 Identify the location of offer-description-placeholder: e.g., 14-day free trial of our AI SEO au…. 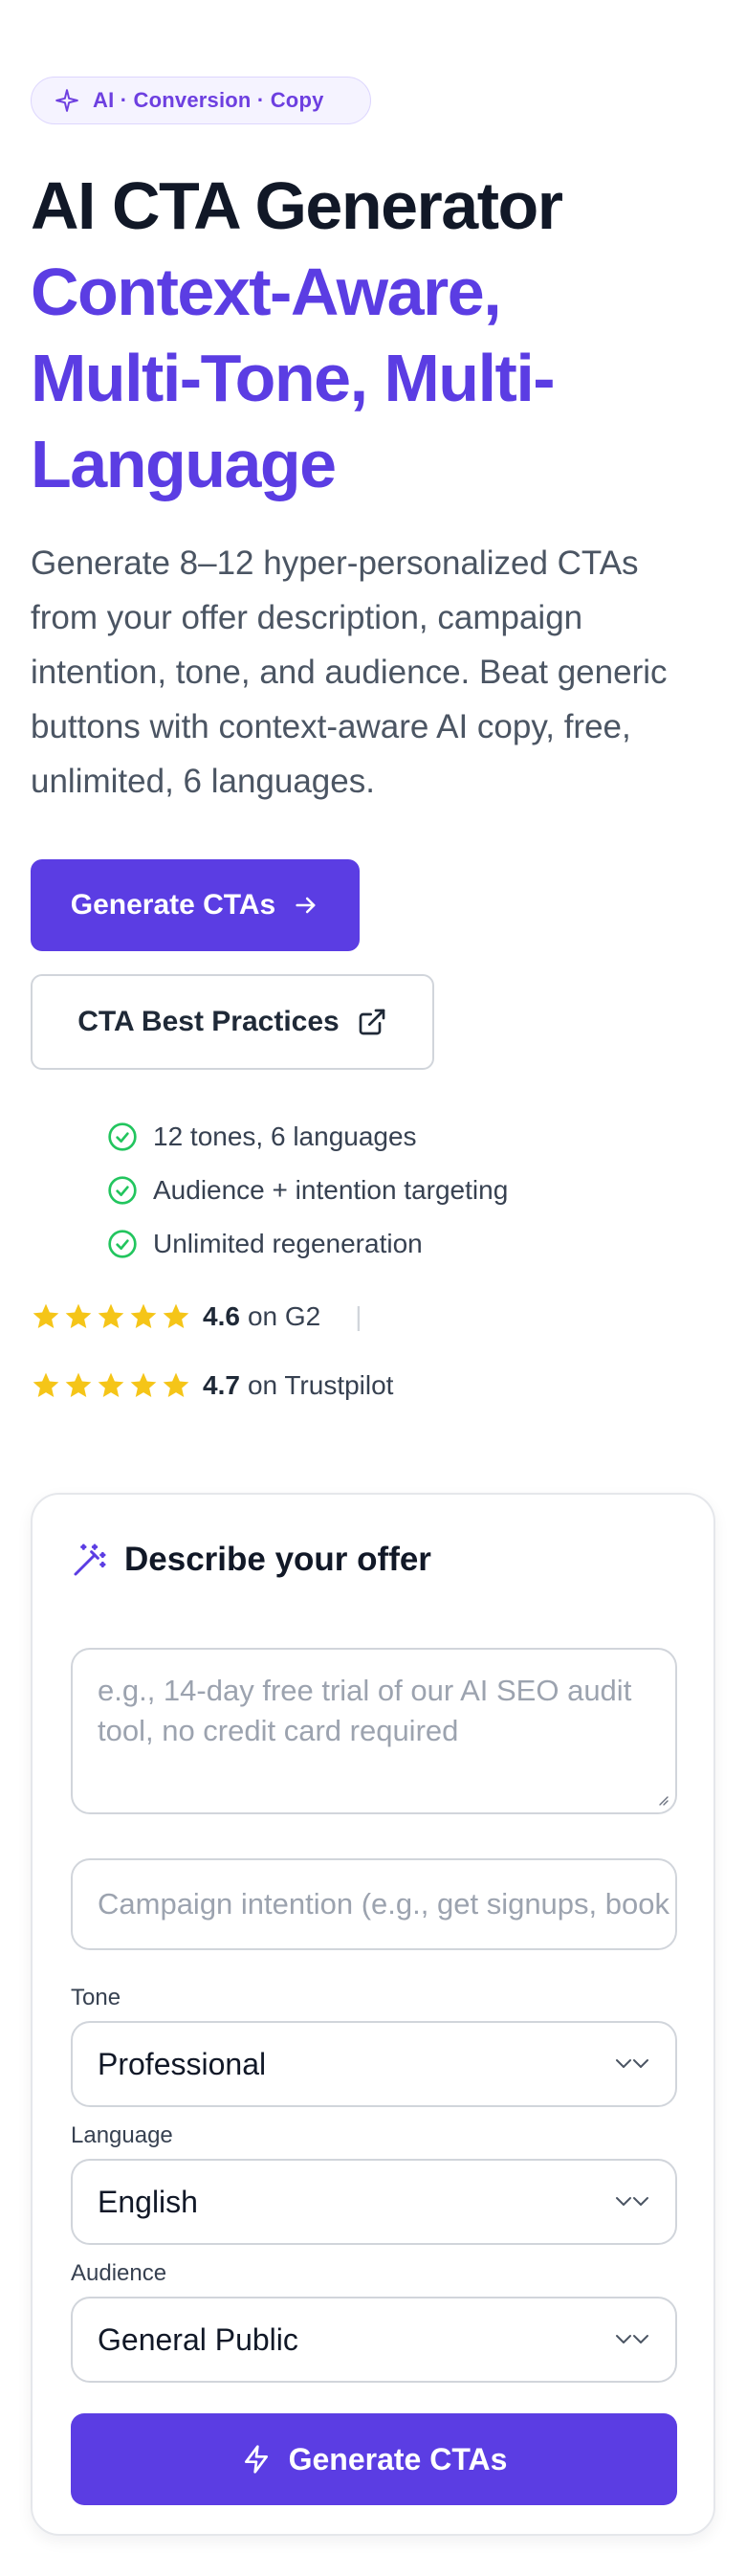
(365, 1710).